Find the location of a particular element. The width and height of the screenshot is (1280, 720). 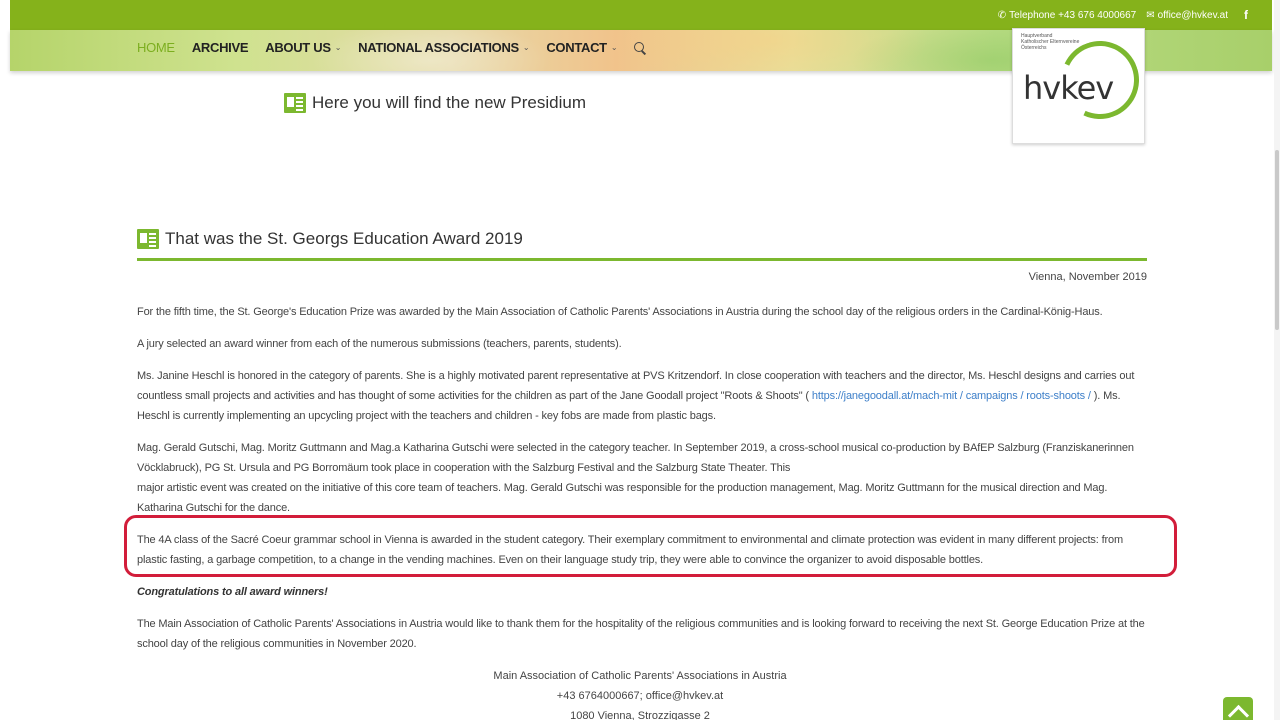

phone-icon: ✆ is located at coordinates (1002, 15).